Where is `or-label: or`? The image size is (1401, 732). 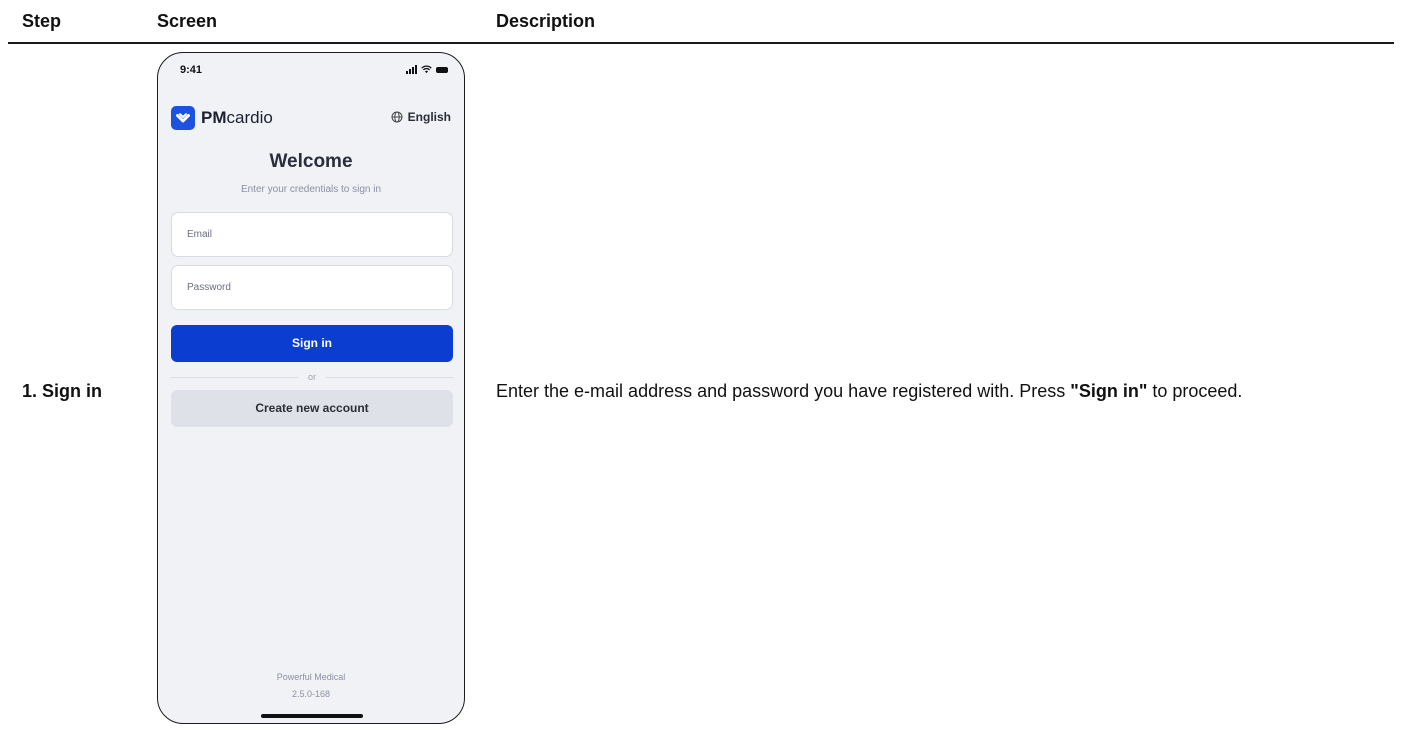
or-label: or is located at coordinates (312, 377).